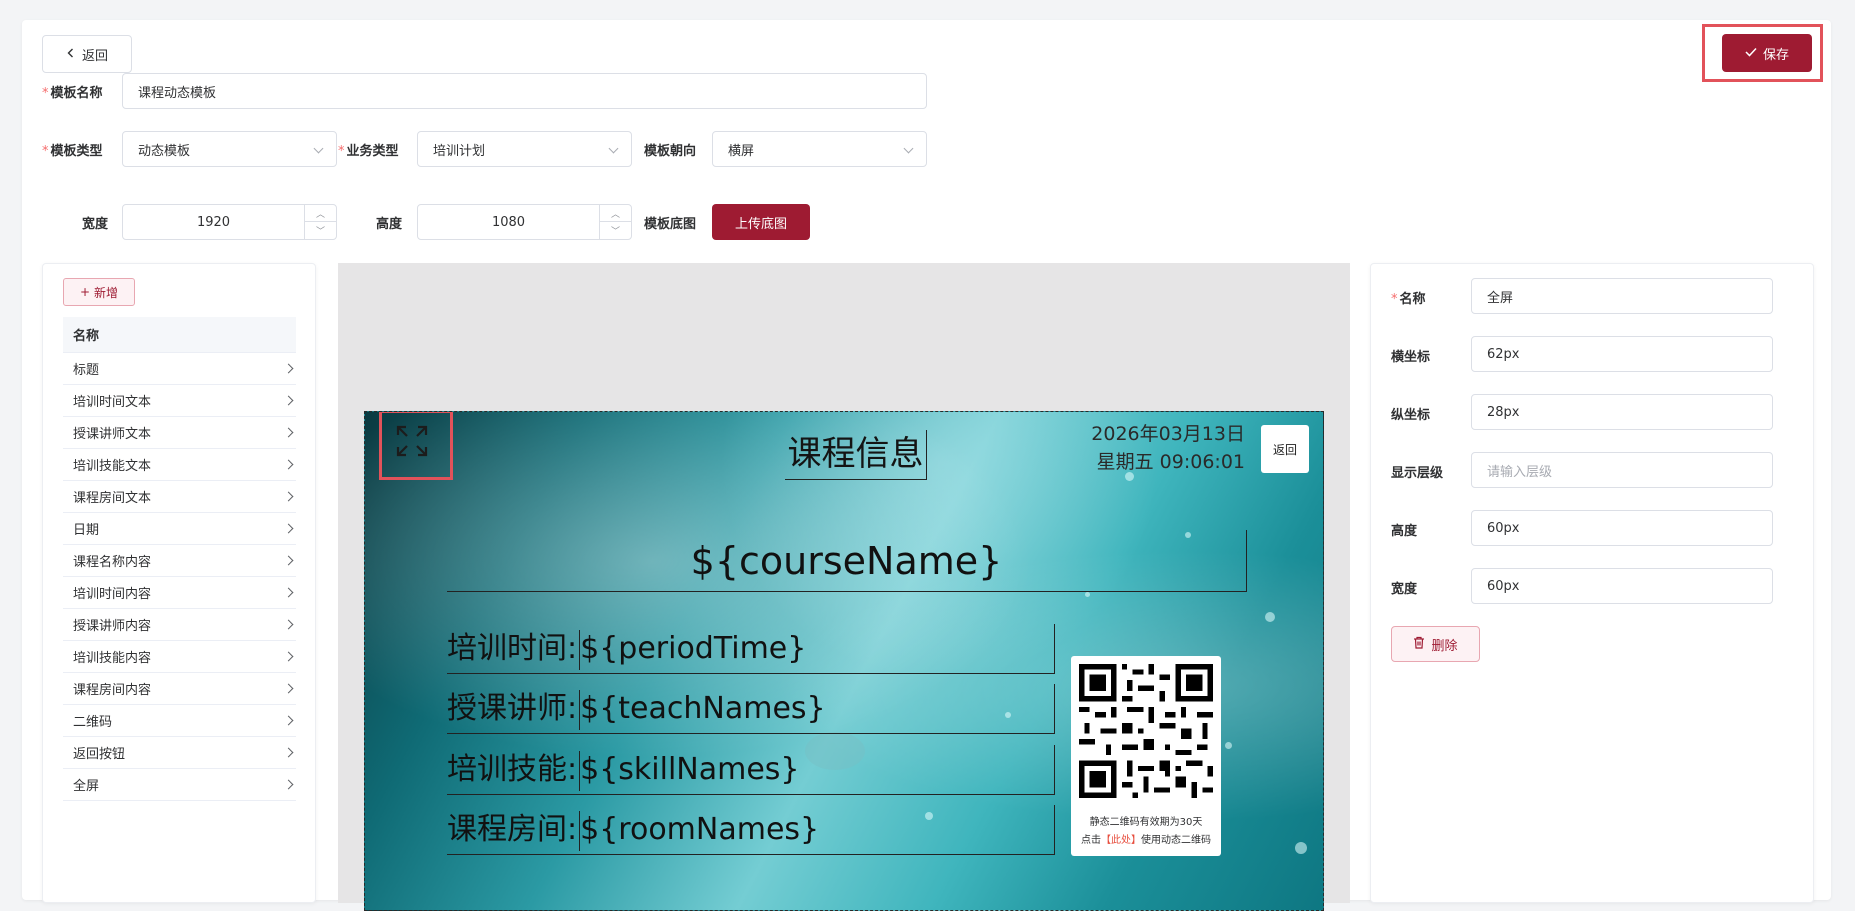 This screenshot has width=1855, height=911. I want to click on prop-name-input: 全屏, so click(1622, 296).